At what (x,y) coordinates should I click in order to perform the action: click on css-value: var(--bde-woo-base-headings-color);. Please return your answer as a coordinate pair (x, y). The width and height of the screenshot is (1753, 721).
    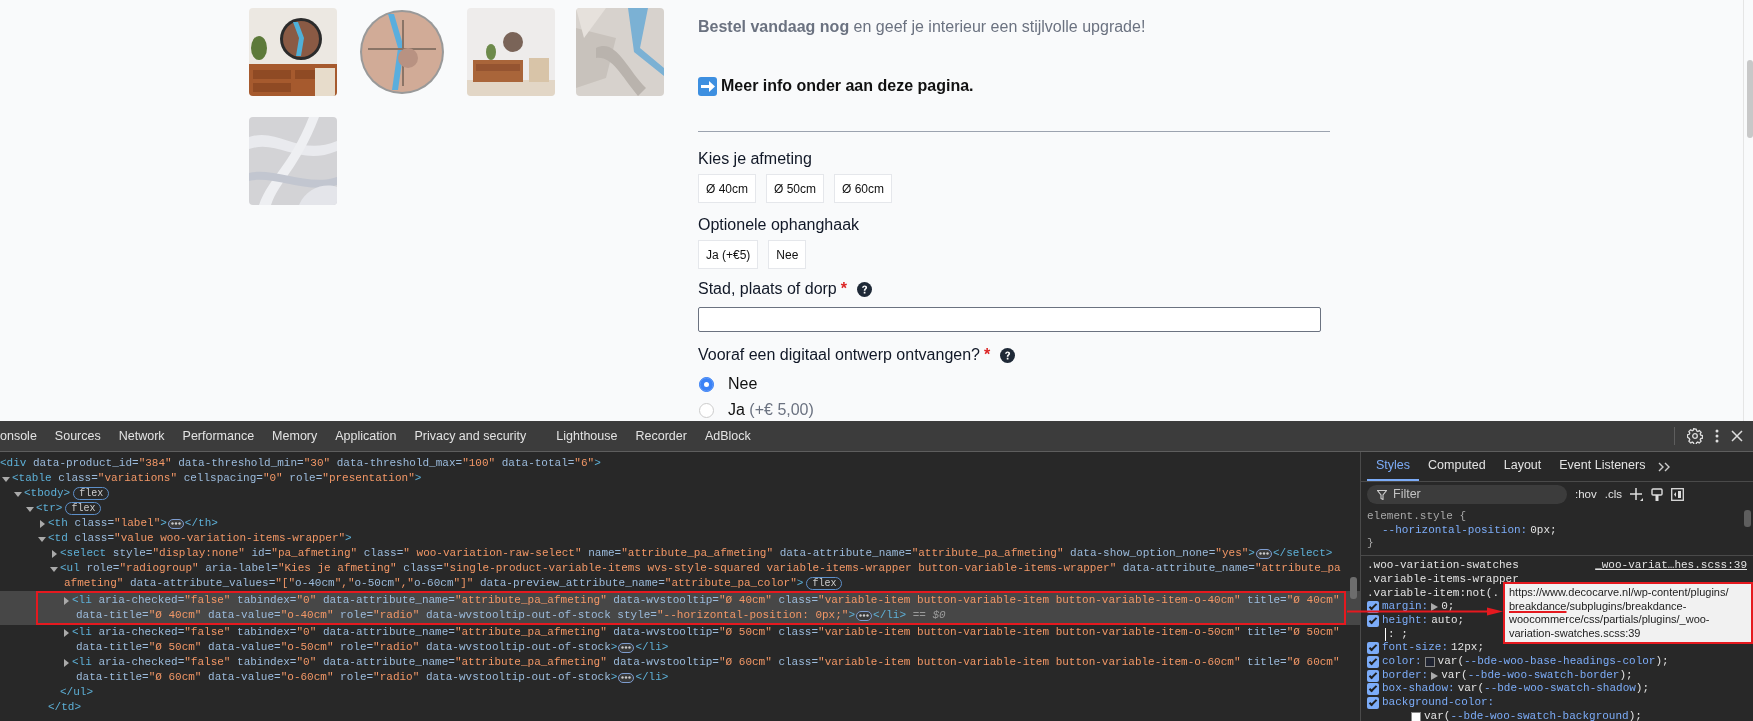
    Looking at the image, I should click on (1553, 662).